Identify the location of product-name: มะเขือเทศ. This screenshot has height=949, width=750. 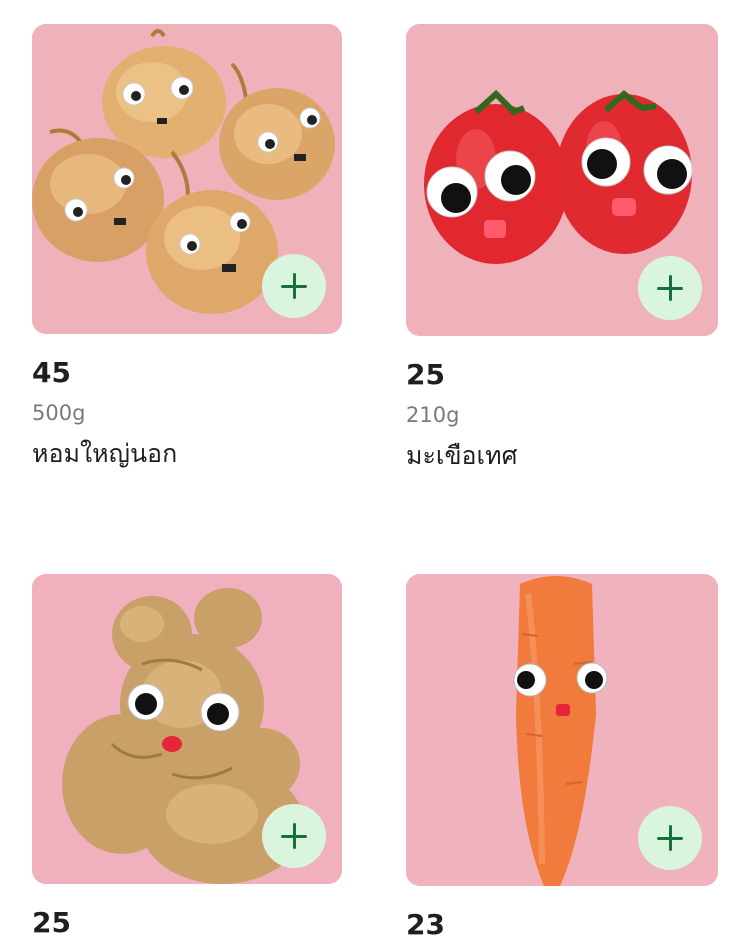
(462, 455).